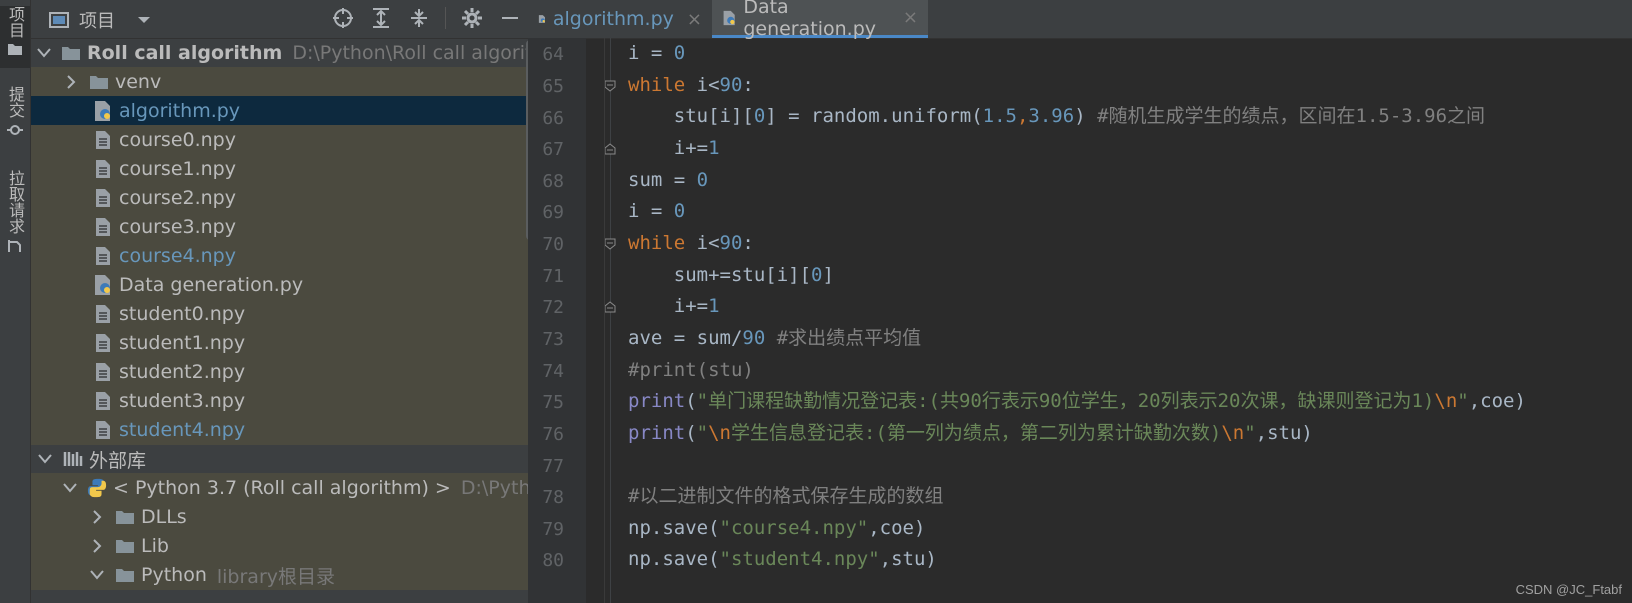 The height and width of the screenshot is (603, 1632). I want to click on tree-label: course2.npy, so click(177, 198).